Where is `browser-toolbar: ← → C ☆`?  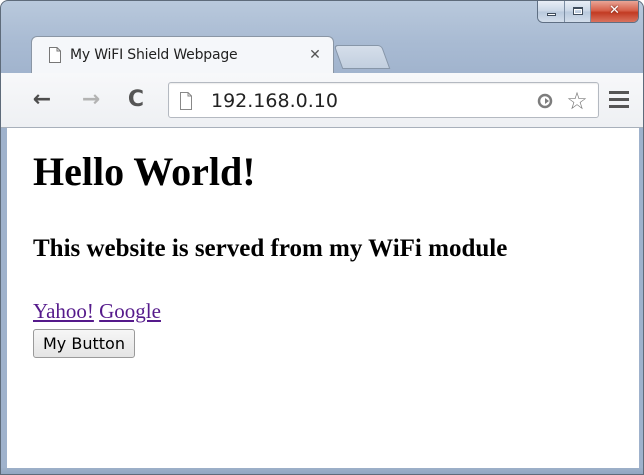 browser-toolbar: ← → C ☆ is located at coordinates (322, 100).